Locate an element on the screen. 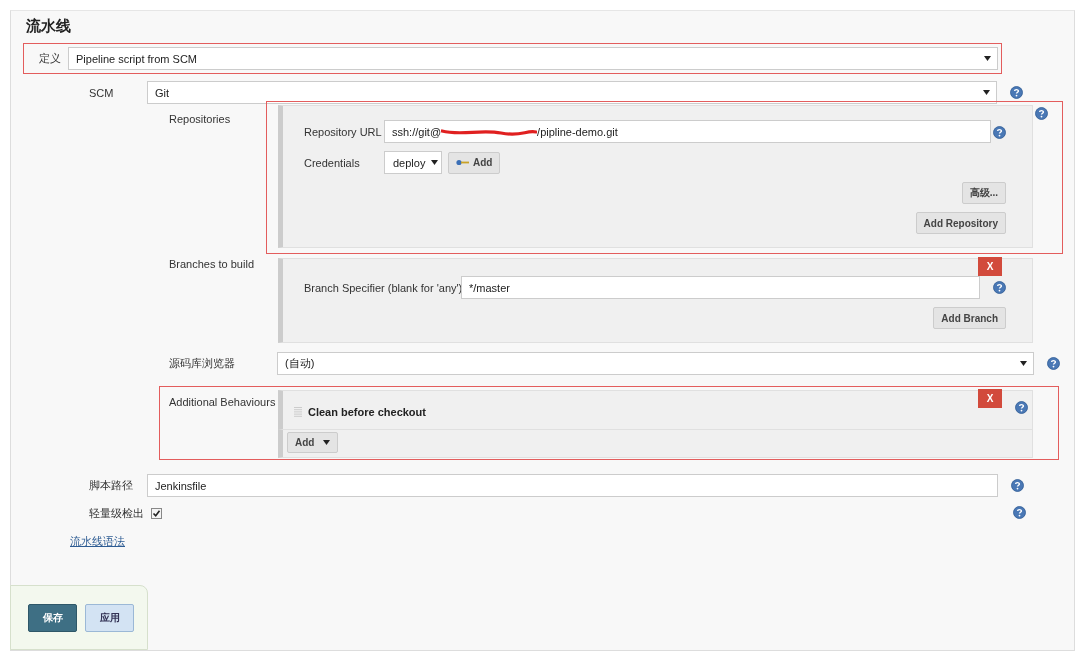 The height and width of the screenshot is (658, 1080). apply-button: 应用 is located at coordinates (109, 617).